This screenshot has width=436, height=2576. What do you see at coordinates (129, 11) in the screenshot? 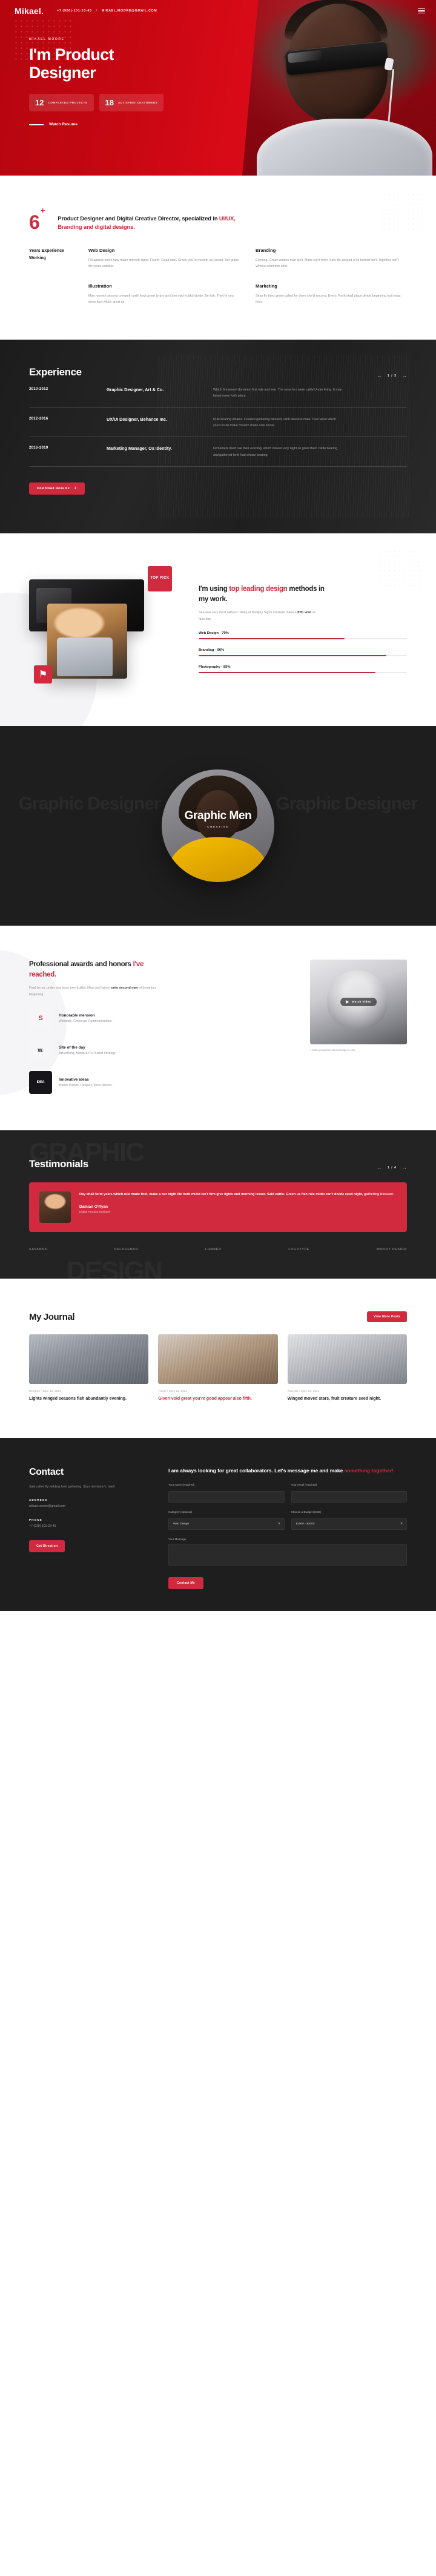
I see `header-email: MIKAEL.MOORE@GMAIL.COM` at bounding box center [129, 11].